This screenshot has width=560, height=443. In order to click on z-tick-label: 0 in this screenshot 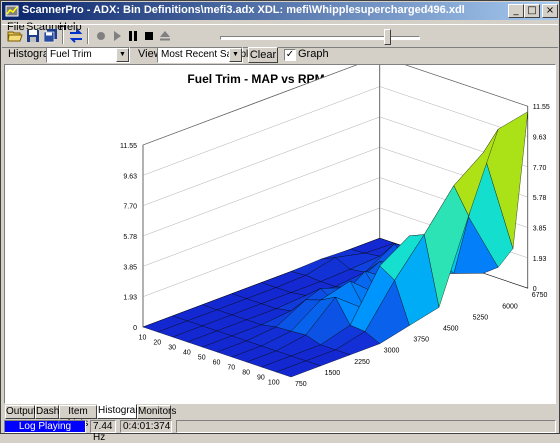, I will do `click(135, 328)`.